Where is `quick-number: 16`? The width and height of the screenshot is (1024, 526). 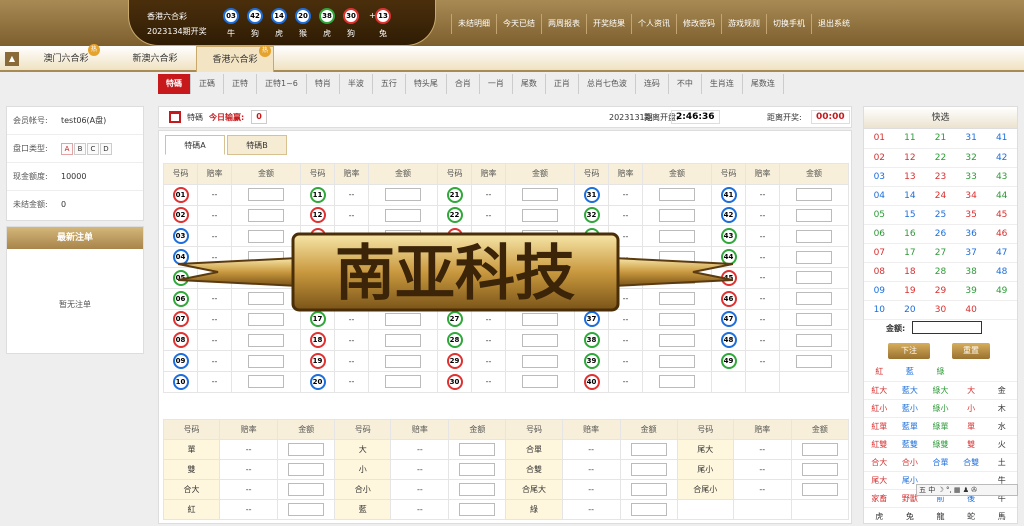
quick-number: 16 is located at coordinates (910, 234).